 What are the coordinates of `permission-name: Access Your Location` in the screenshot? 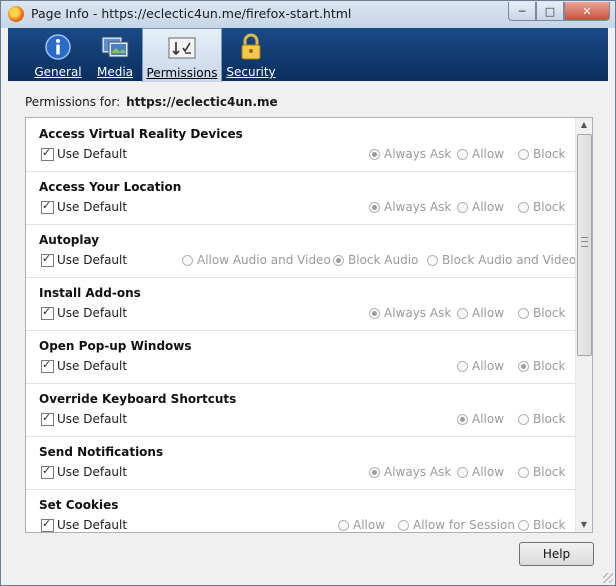 It's located at (110, 187).